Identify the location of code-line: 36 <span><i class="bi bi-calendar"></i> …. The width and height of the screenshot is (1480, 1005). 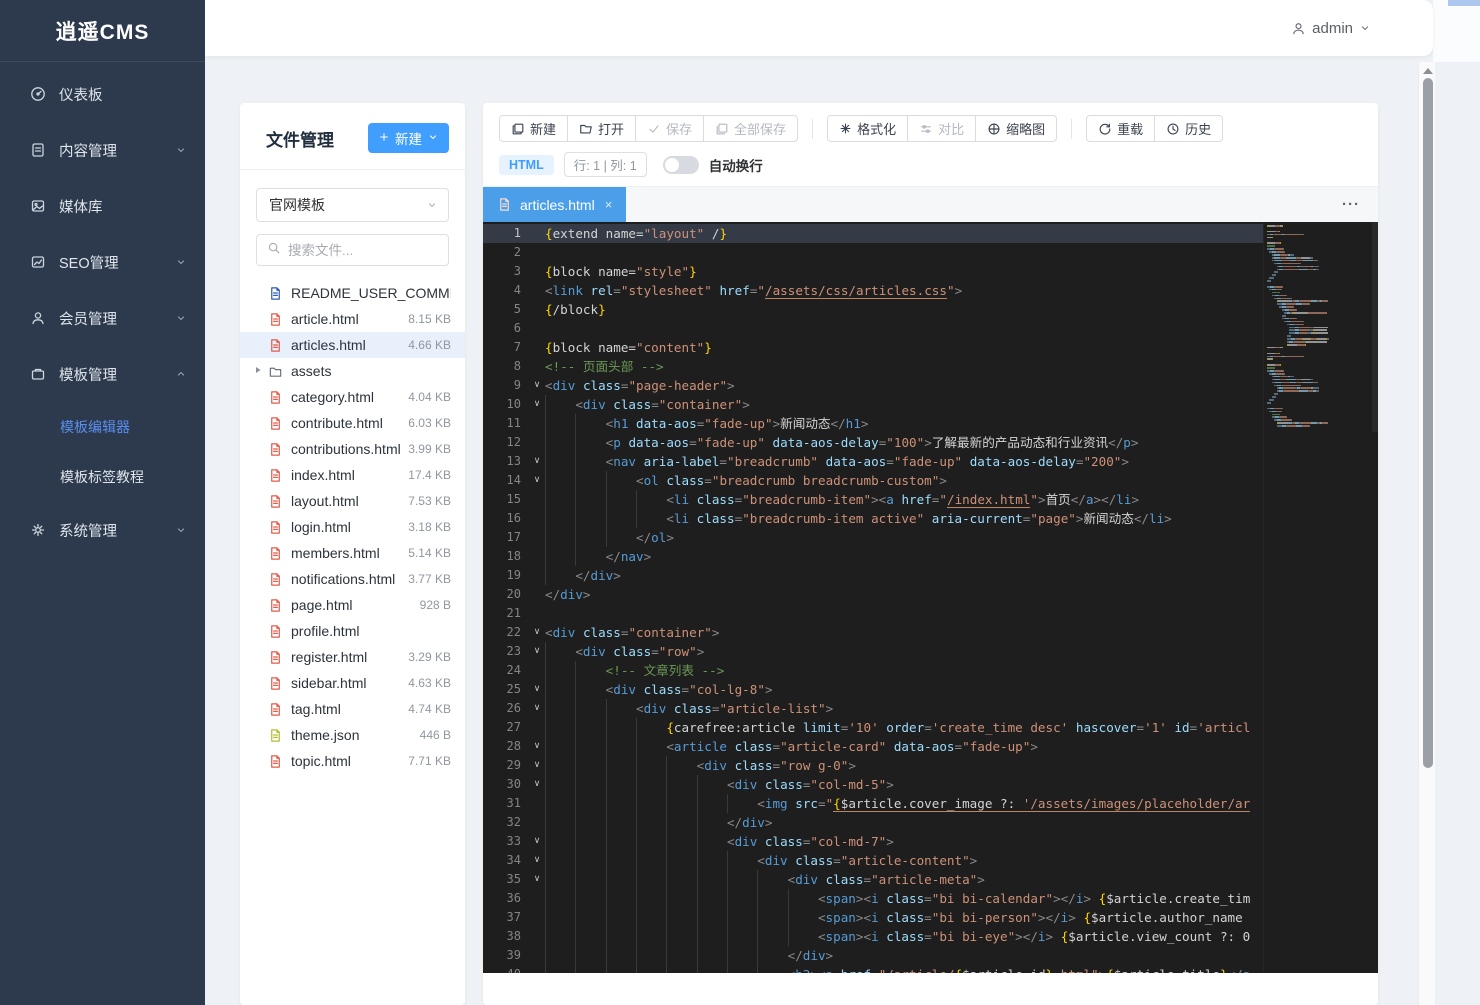
(873, 898).